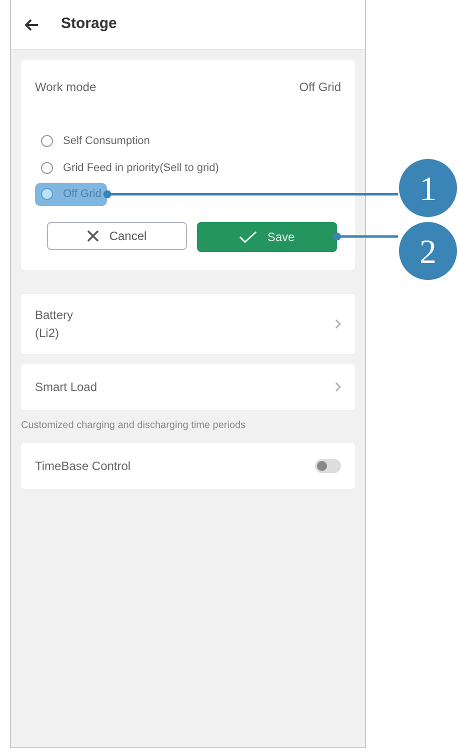  I want to click on row-label: Smart Load, so click(66, 387).